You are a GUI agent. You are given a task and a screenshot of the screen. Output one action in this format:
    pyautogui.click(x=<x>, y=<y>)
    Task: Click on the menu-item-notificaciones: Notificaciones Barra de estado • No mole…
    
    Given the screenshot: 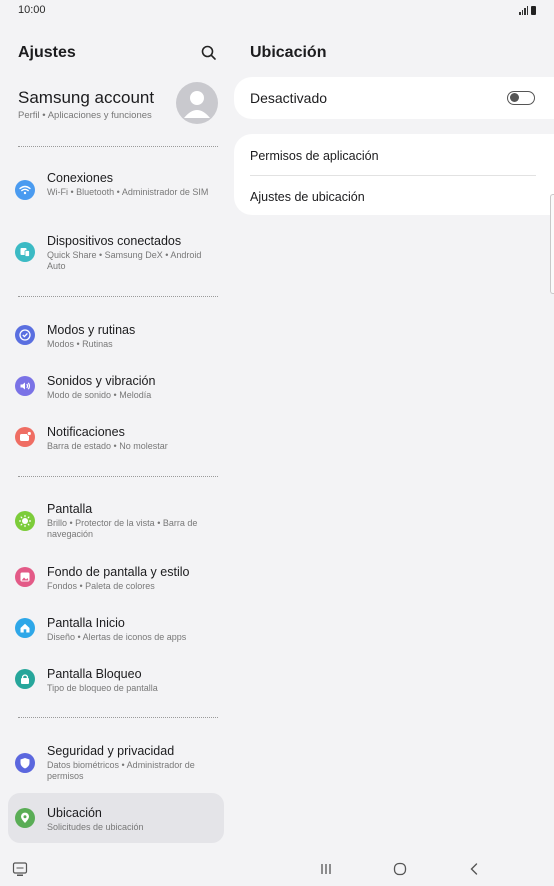 What is the action you would take?
    pyautogui.click(x=116, y=438)
    